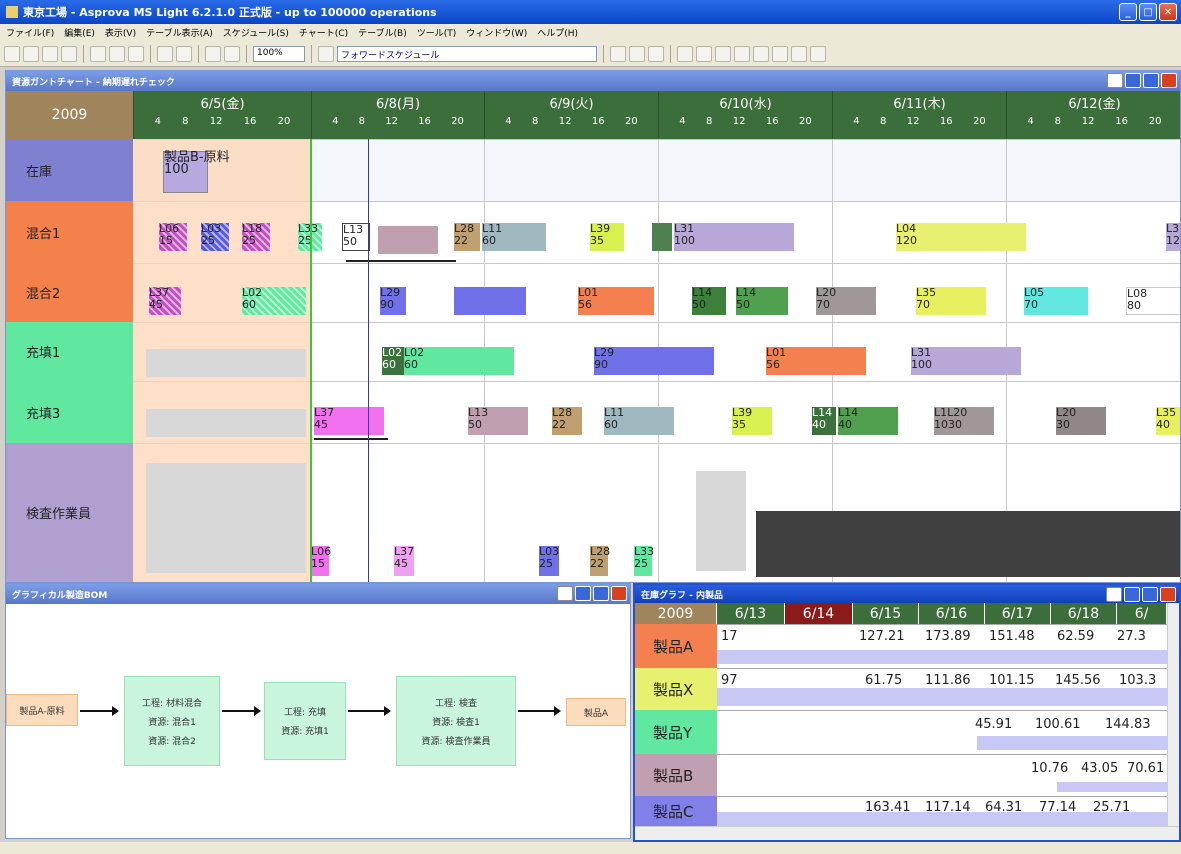  Describe the element at coordinates (583, 593) in the screenshot. I see `bom-minimize-button` at that location.